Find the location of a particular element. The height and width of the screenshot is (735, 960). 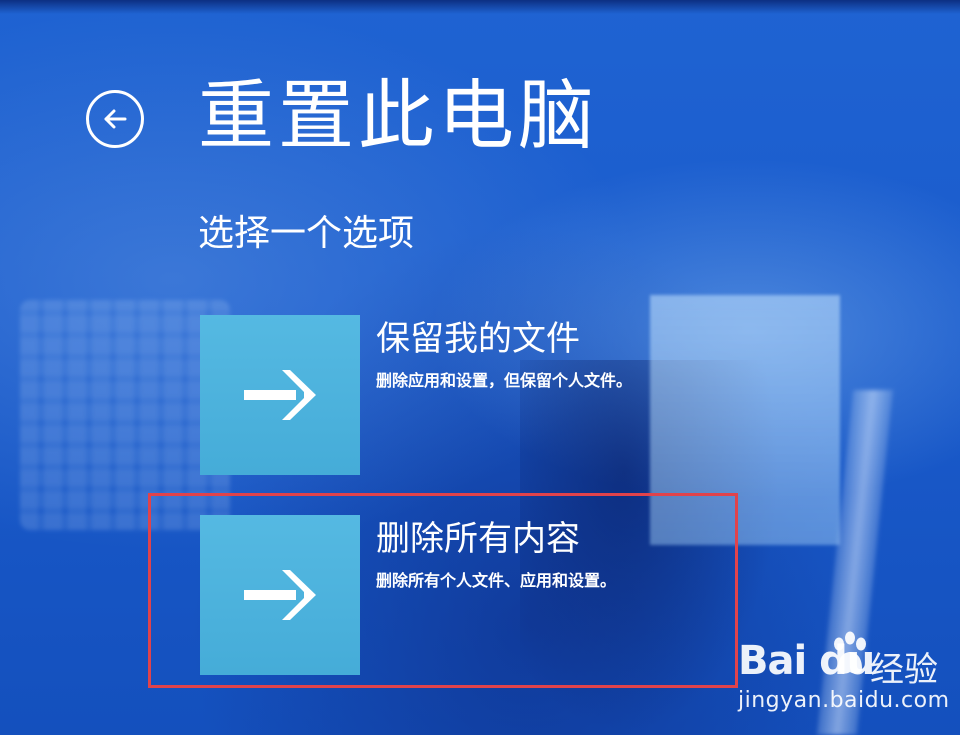

back-button is located at coordinates (115, 119).